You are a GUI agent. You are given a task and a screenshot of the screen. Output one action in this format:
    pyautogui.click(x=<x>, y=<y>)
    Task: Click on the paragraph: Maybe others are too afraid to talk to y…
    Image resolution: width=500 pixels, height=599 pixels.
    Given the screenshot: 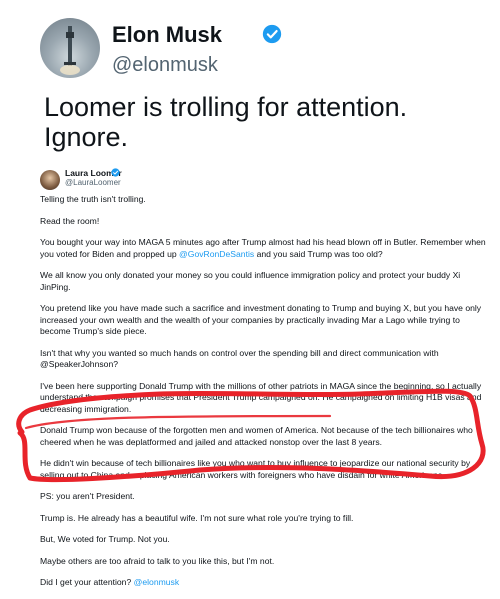 What is the action you would take?
    pyautogui.click(x=157, y=560)
    